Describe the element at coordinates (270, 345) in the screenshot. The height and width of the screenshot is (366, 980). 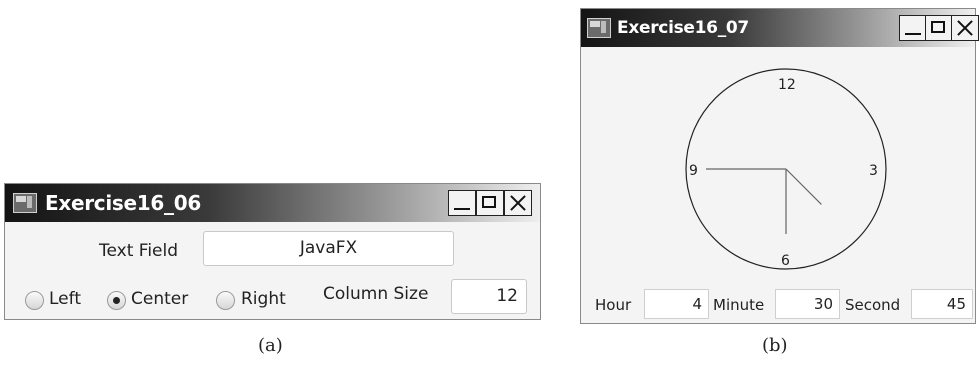
I see `caption-a: (a)` at that location.